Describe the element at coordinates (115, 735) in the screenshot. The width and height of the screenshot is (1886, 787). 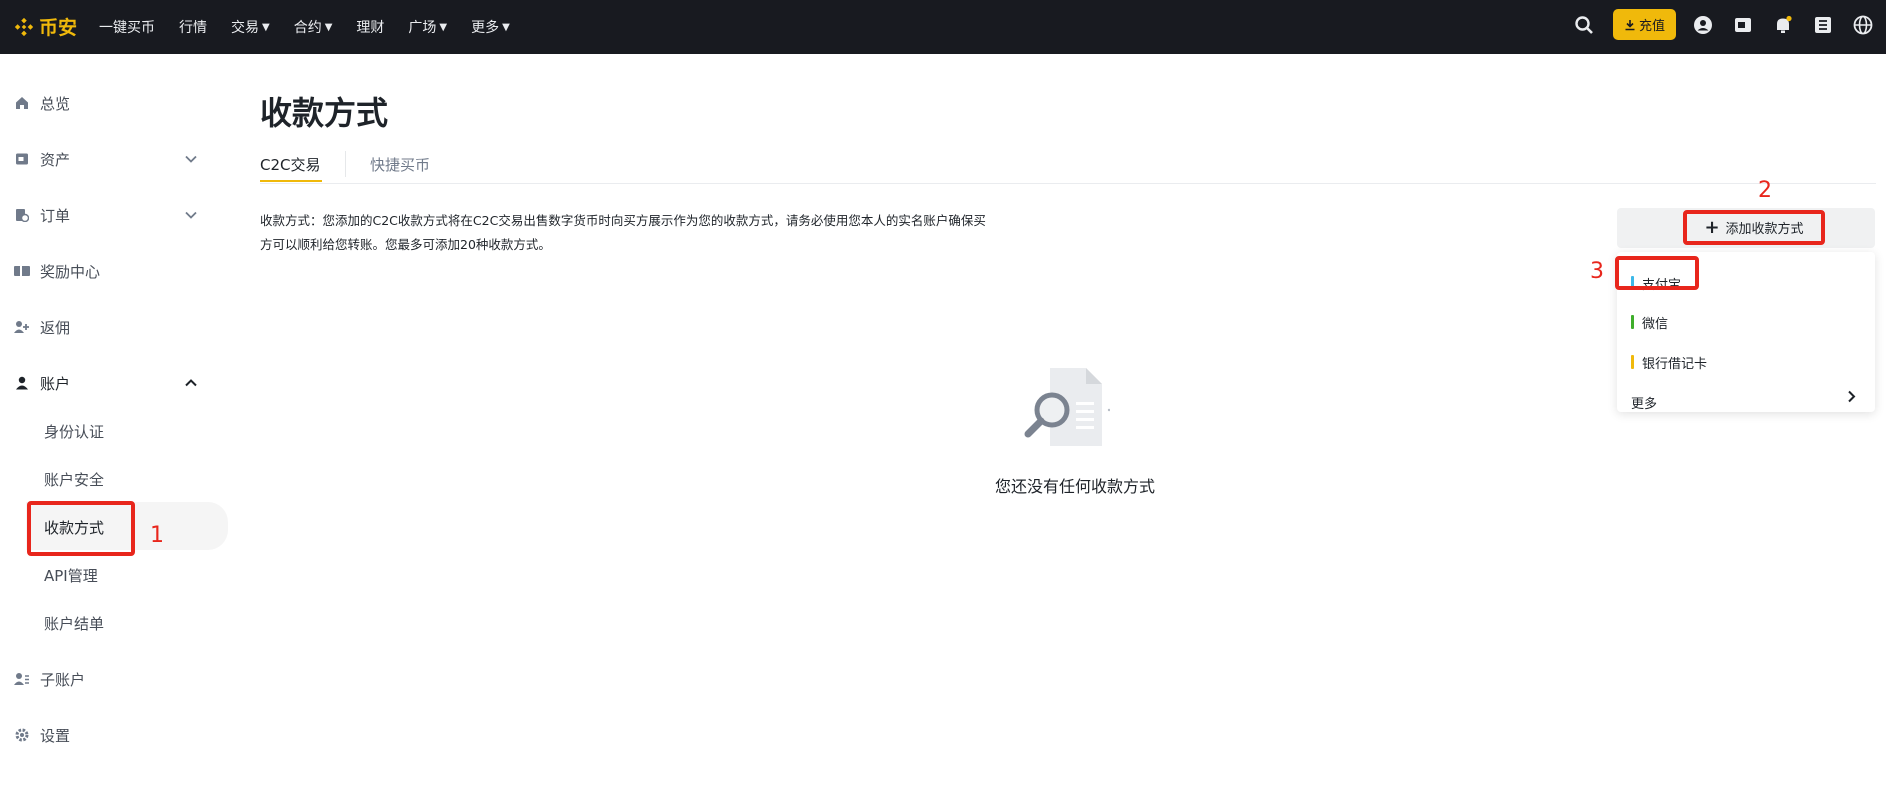
I see `sidebar-item-settings: 设置` at that location.